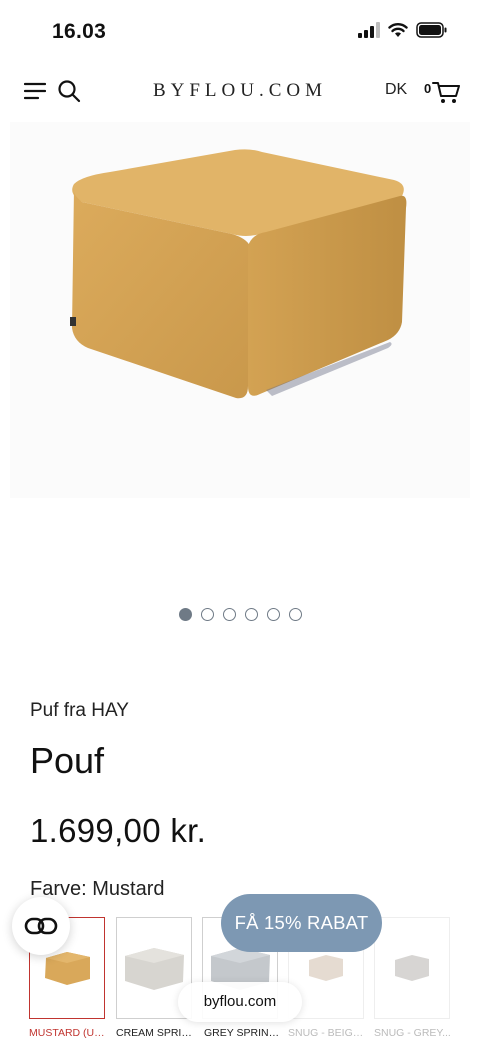  Describe the element at coordinates (428, 88) in the screenshot. I see `cart-count: 0` at that location.